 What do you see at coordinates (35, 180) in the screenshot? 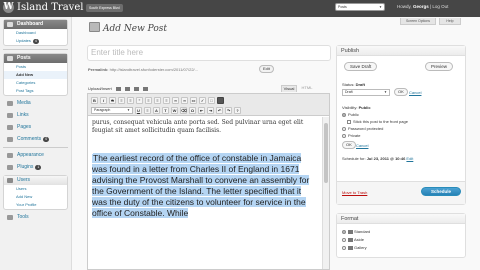
I see `menu-users: Users` at bounding box center [35, 180].